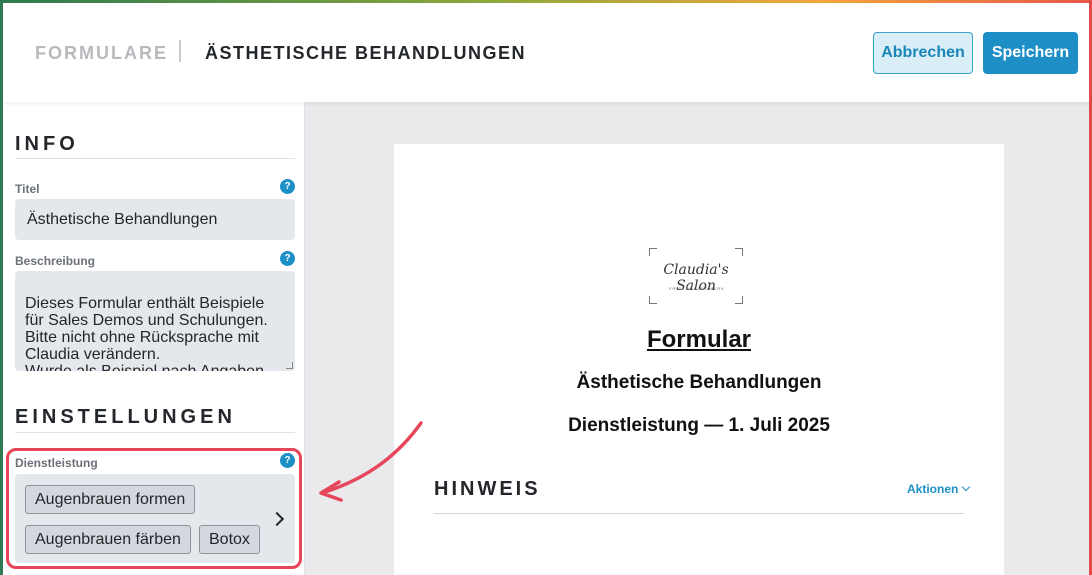 The image size is (1092, 575). Describe the element at coordinates (155, 219) in the screenshot. I see `title-input: Ästhetische Behandlungen` at that location.